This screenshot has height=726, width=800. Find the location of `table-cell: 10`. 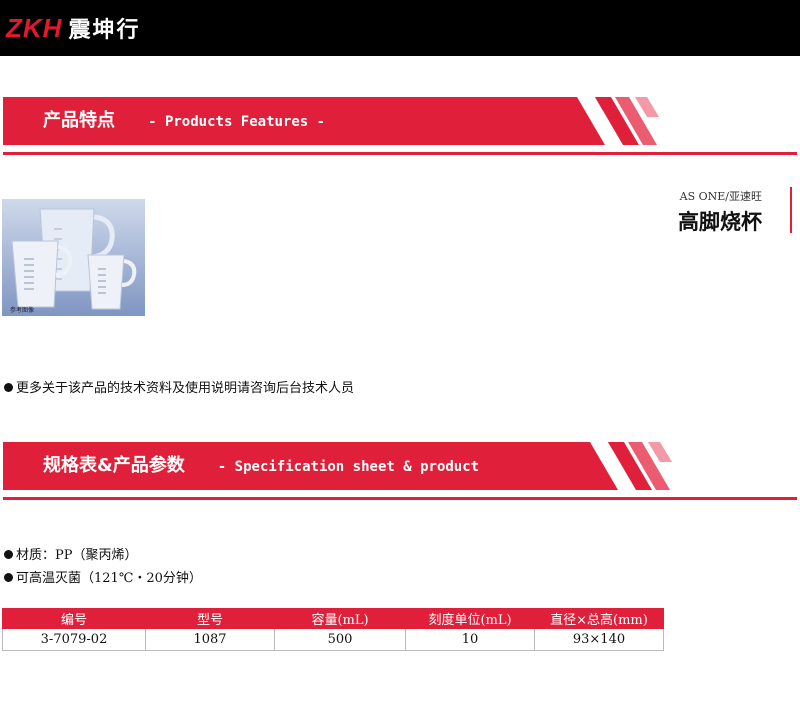

table-cell: 10 is located at coordinates (470, 639).